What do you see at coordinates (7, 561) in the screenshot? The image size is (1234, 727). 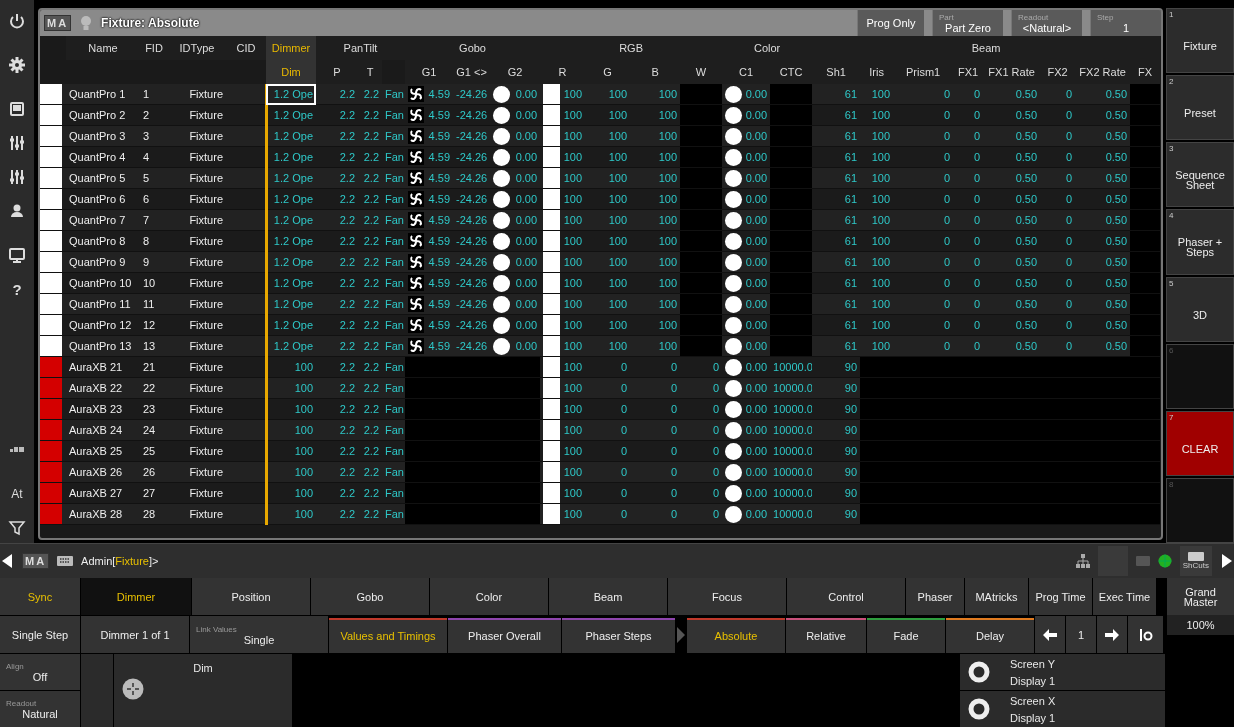 I see `left-arrow-icon` at bounding box center [7, 561].